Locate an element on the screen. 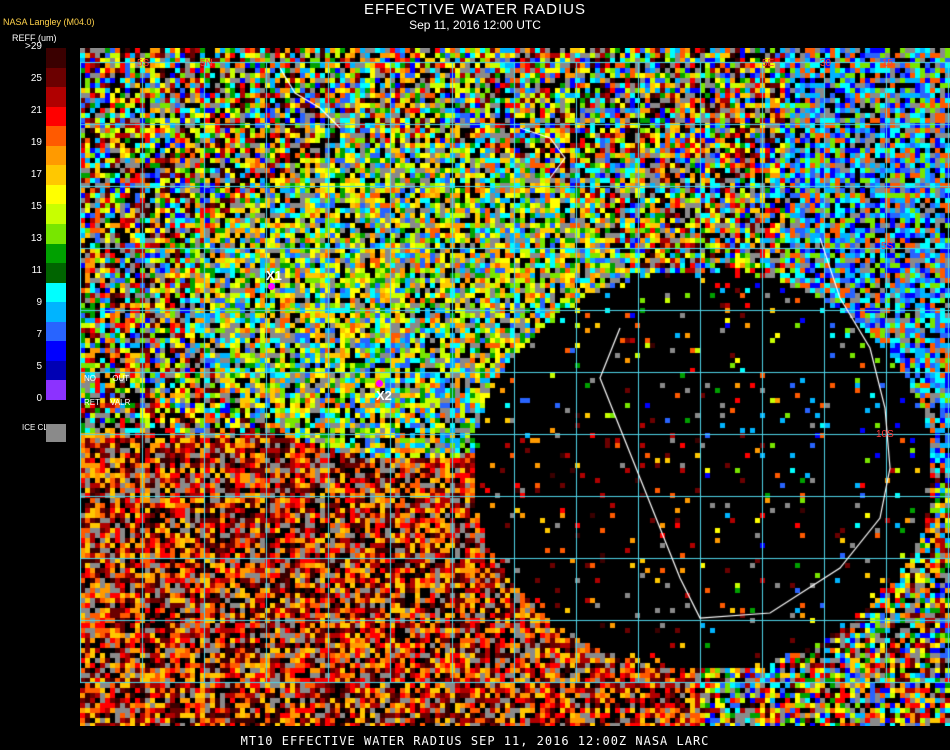 The image size is (950, 750). legend-tick-label: 11 is located at coordinates (36, 270).